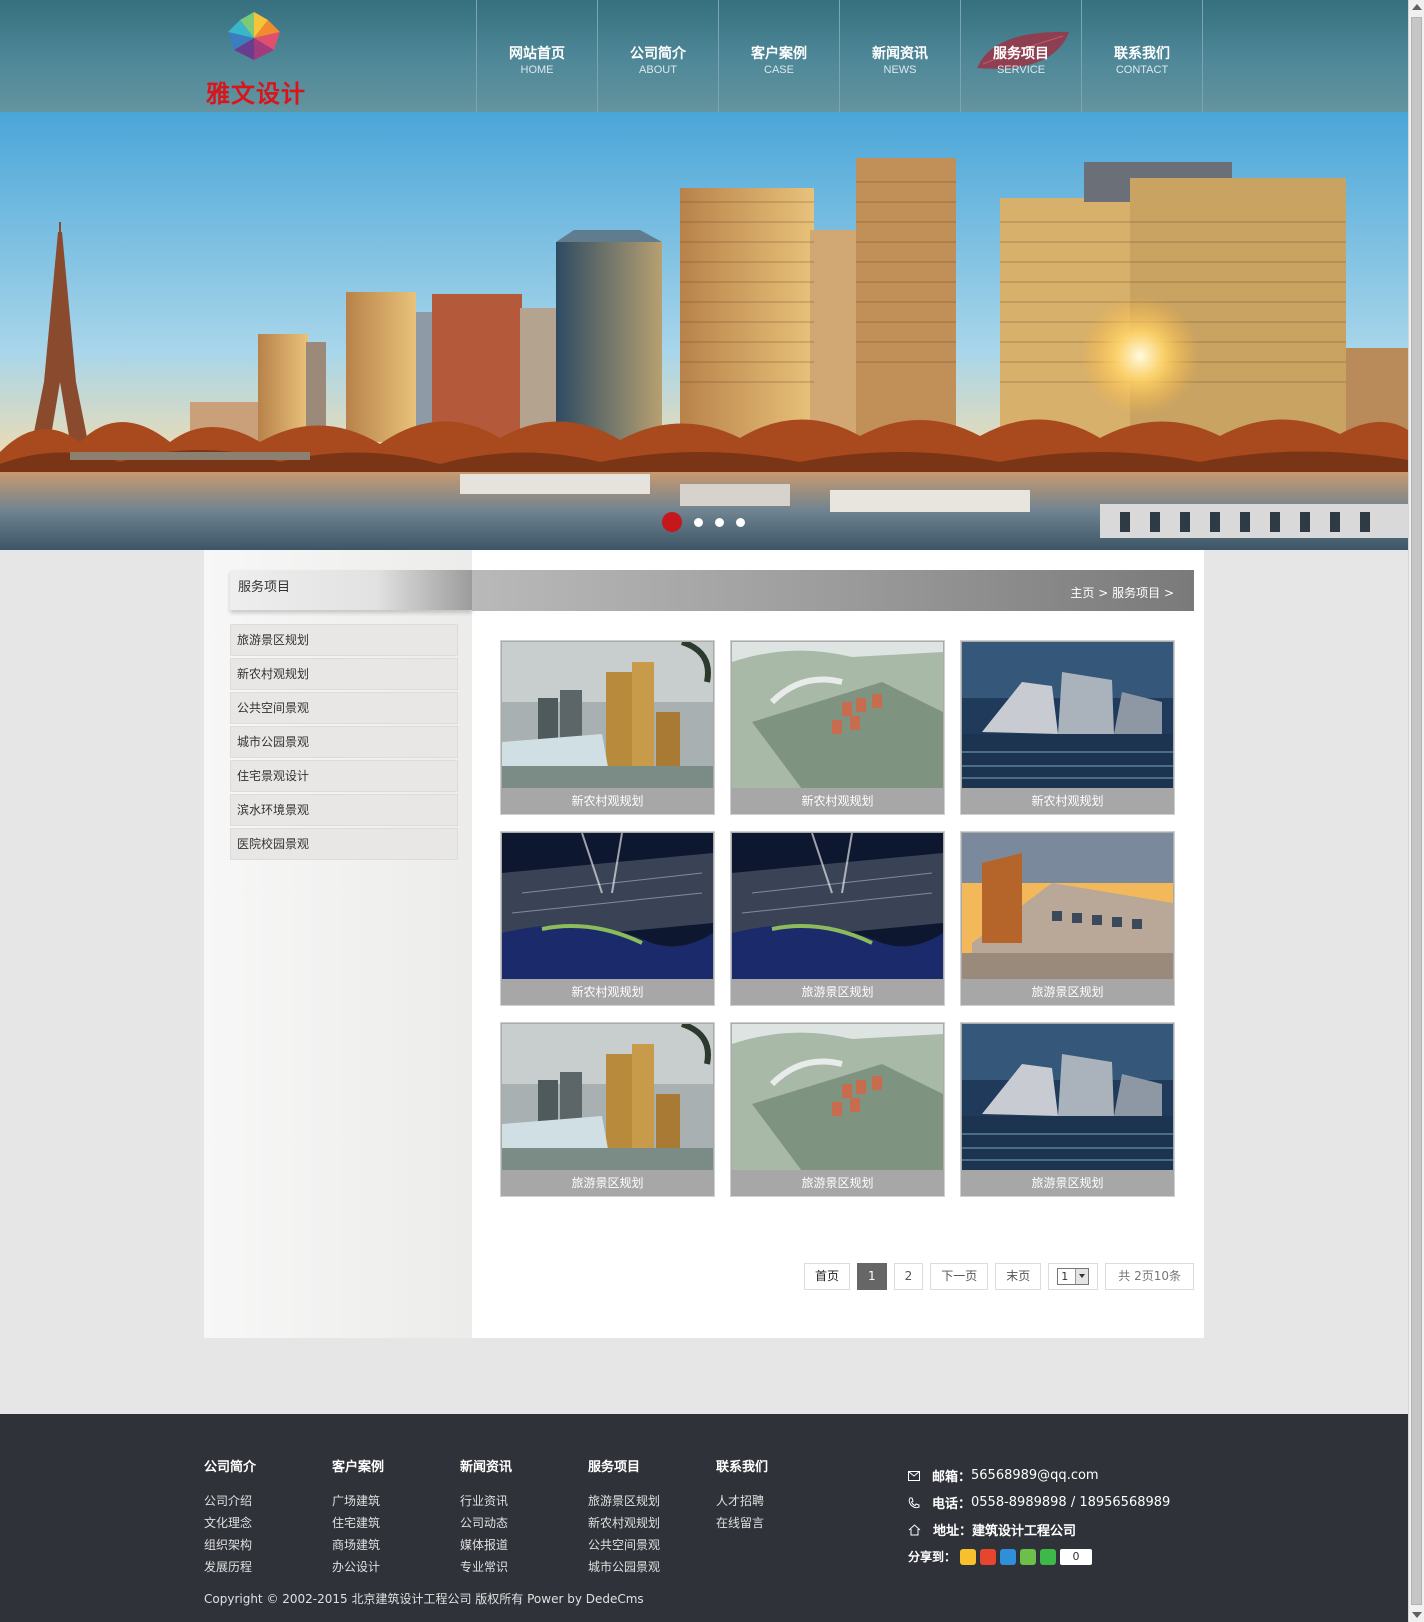 The height and width of the screenshot is (1622, 1424). I want to click on sidebar-item: 旅游景区规划, so click(344, 640).